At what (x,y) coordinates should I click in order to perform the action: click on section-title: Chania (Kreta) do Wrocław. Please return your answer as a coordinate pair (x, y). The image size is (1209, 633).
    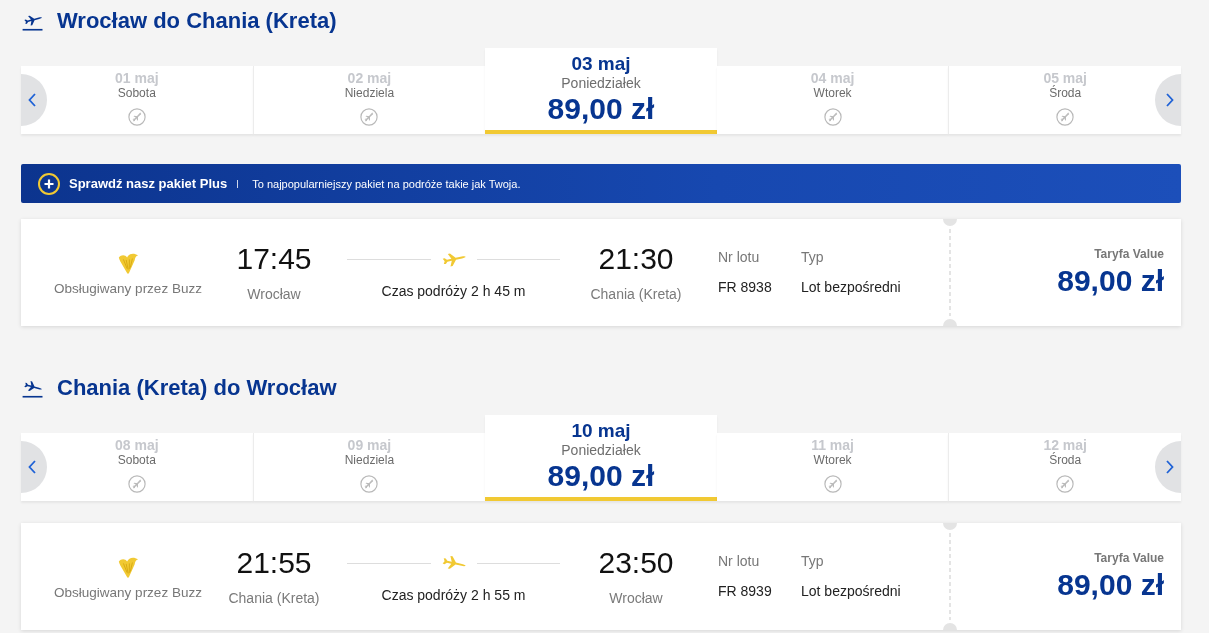
    Looking at the image, I should click on (197, 388).